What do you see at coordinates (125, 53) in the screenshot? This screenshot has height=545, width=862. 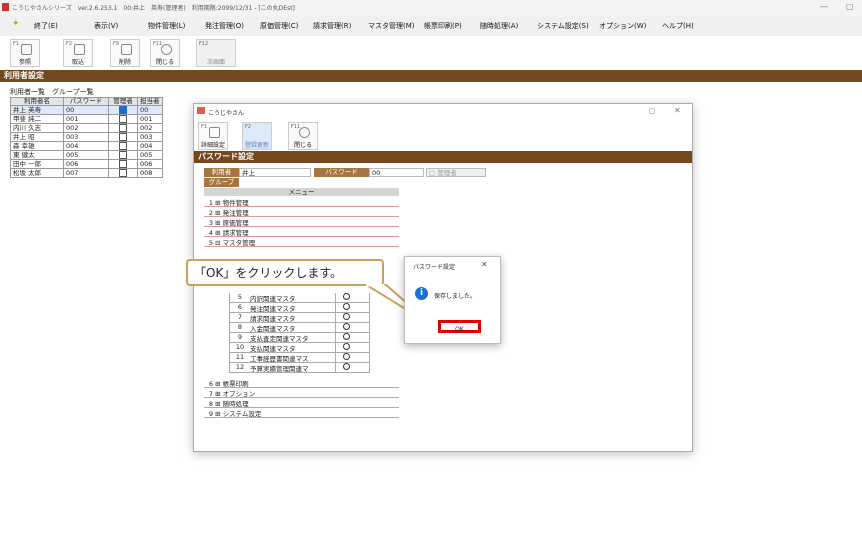 I see `f9-delete-button: F9 削除` at bounding box center [125, 53].